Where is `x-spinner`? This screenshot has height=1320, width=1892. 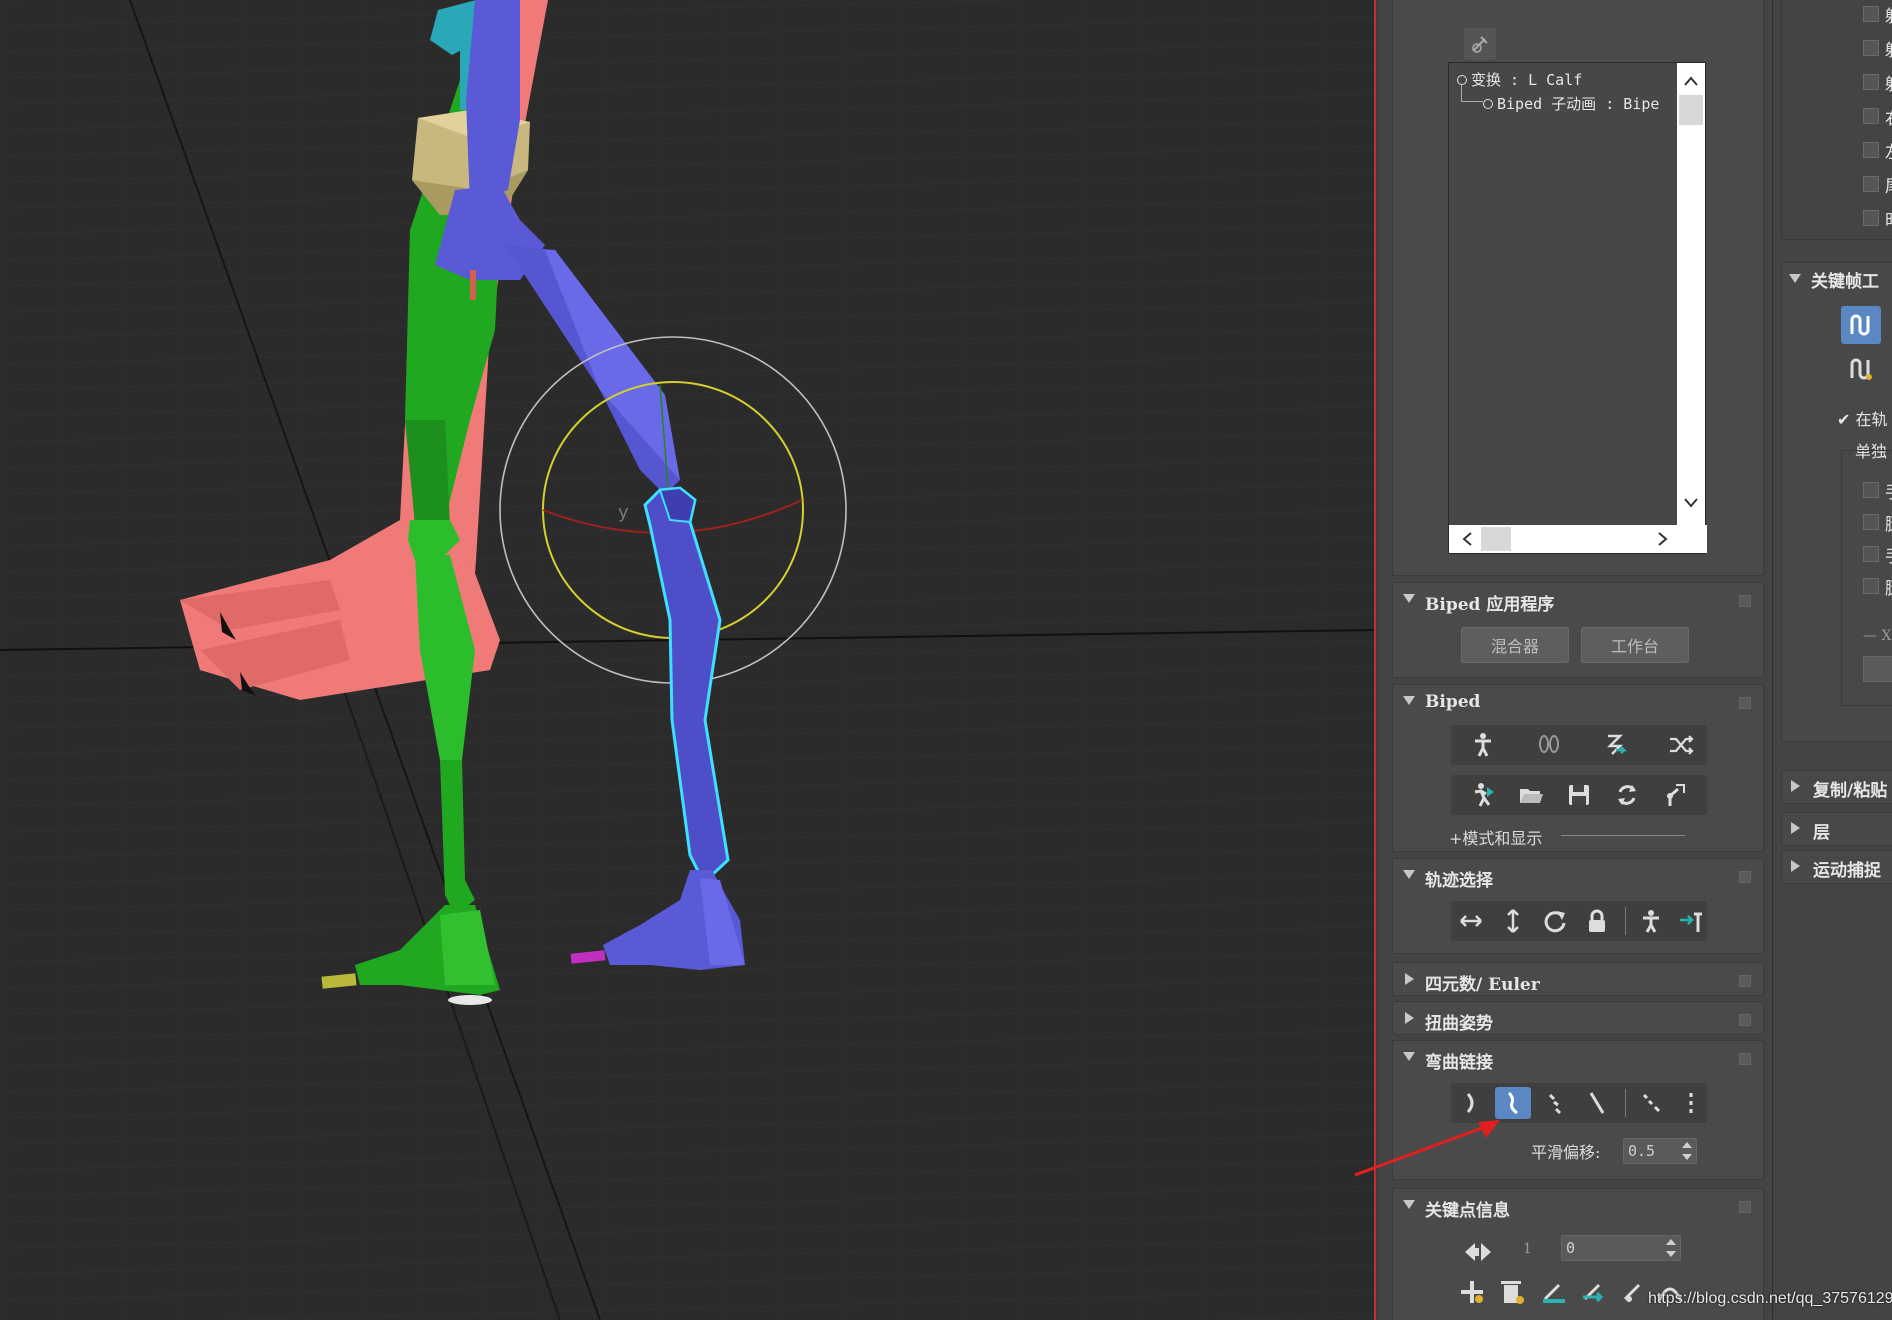 x-spinner is located at coordinates (1877, 669).